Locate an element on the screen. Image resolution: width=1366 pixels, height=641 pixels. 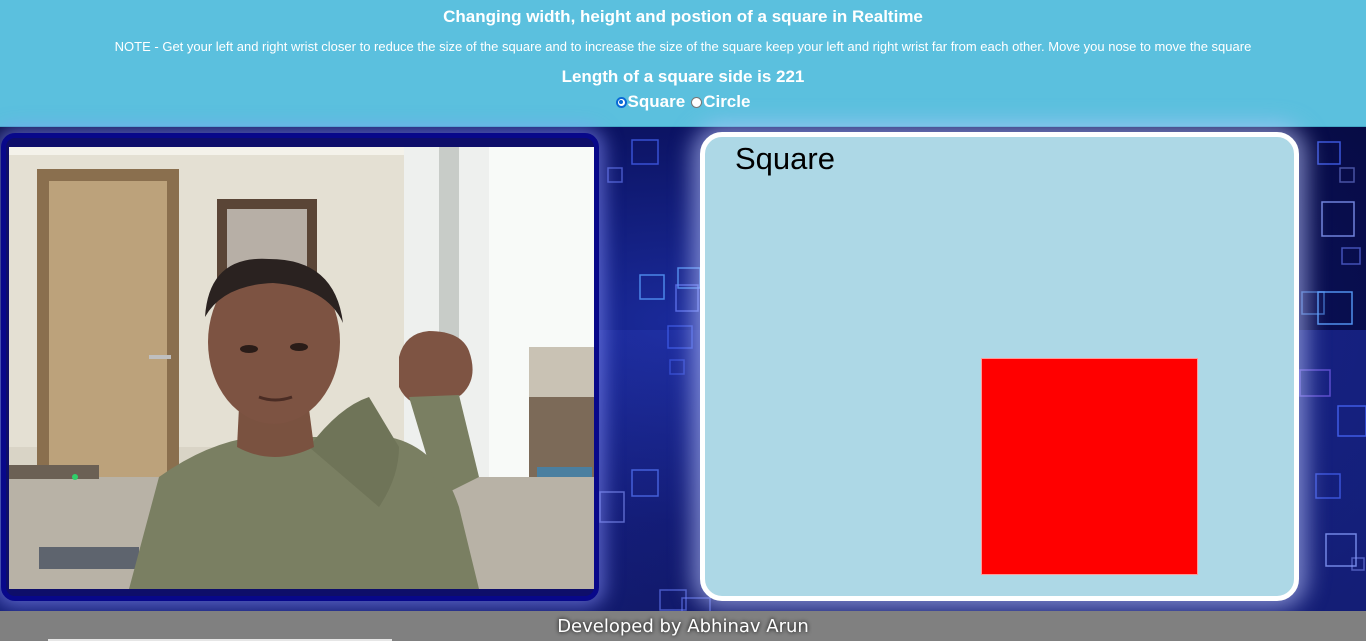
circle-radio-button is located at coordinates (697, 102).